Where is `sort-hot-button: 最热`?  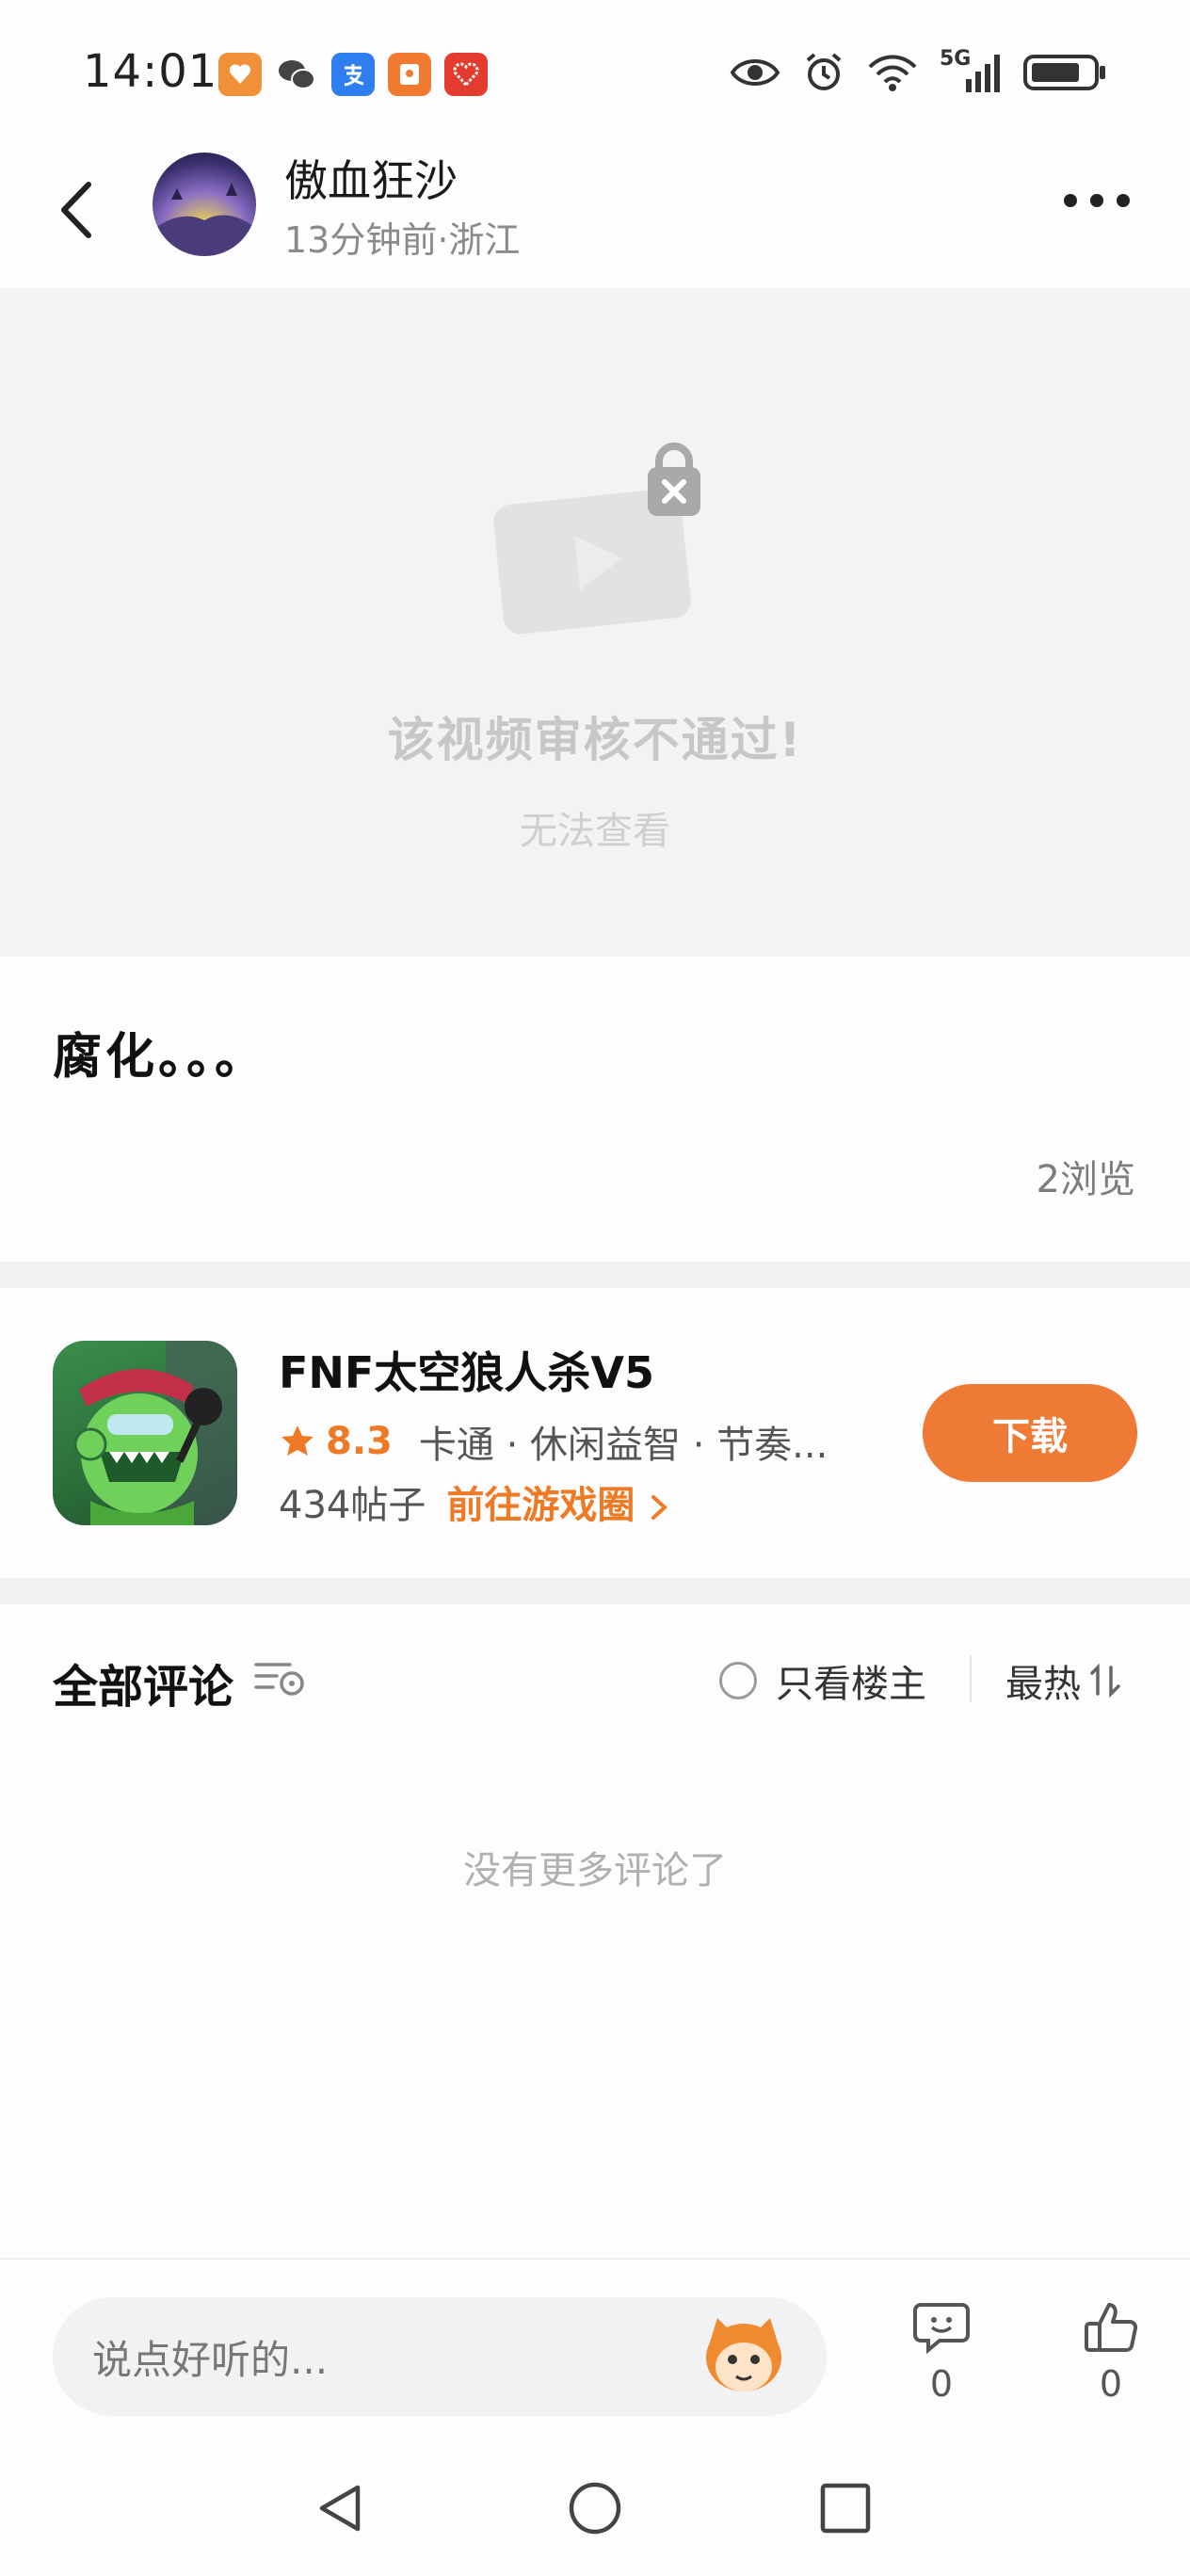
sort-hot-button: 最热 is located at coordinates (1063, 1680).